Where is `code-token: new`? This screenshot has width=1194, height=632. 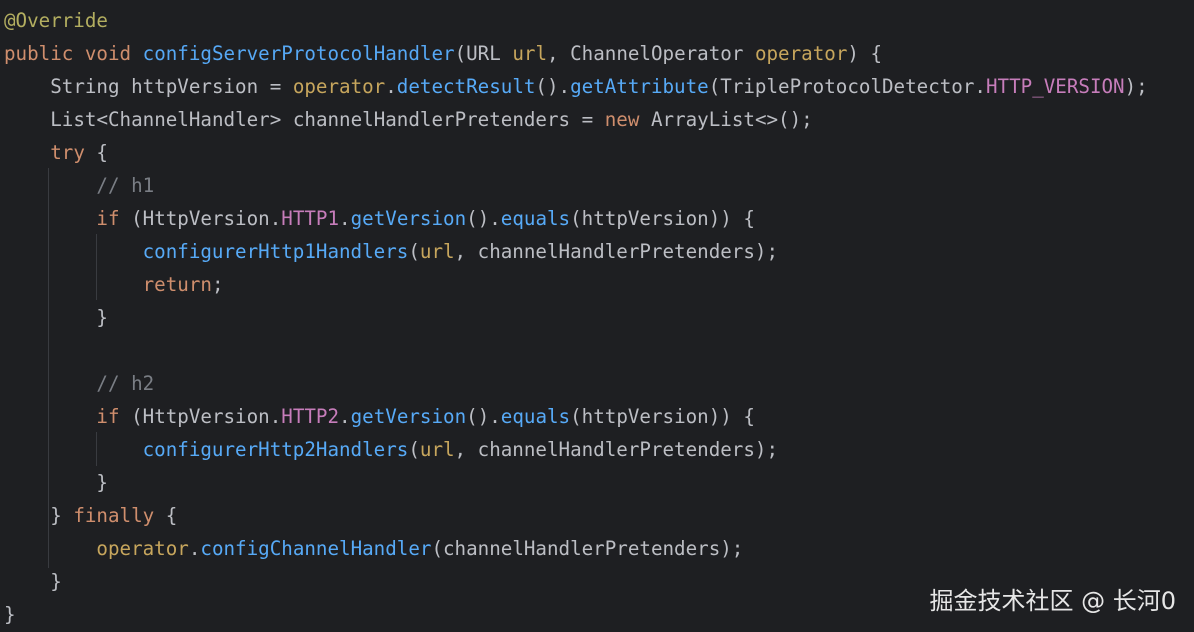 code-token: new is located at coordinates (622, 119).